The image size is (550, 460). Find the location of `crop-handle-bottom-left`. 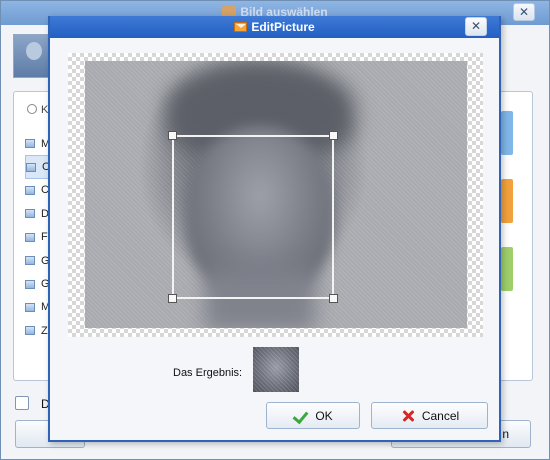

crop-handle-bottom-left is located at coordinates (172, 298).